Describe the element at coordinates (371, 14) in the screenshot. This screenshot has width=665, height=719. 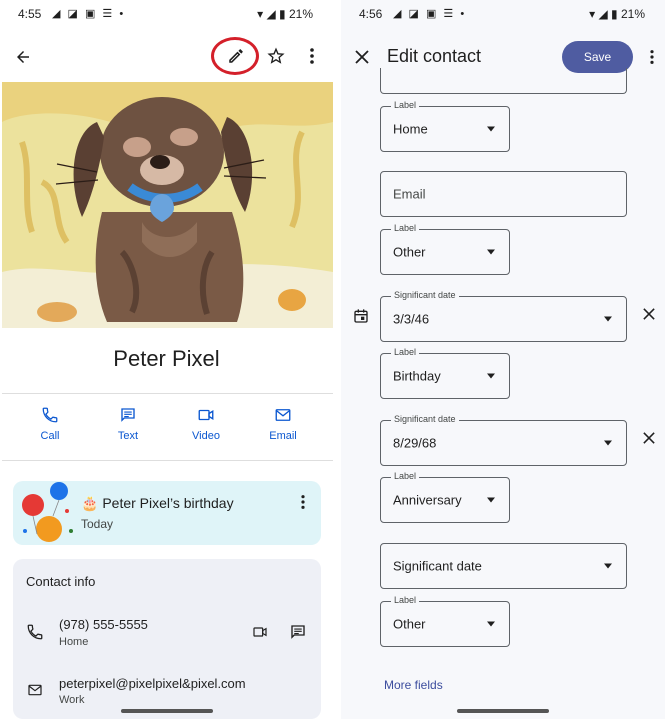
I see `status-time: 4:56` at that location.